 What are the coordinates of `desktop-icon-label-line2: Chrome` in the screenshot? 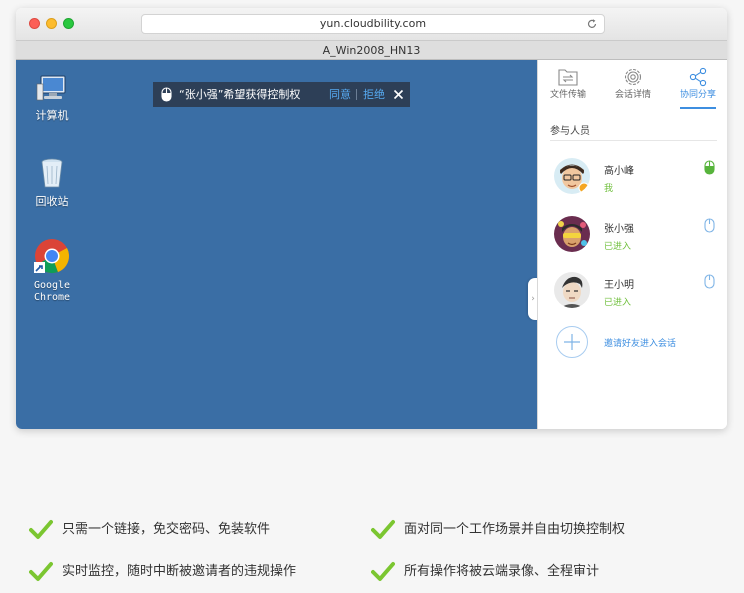 It's located at (52, 297).